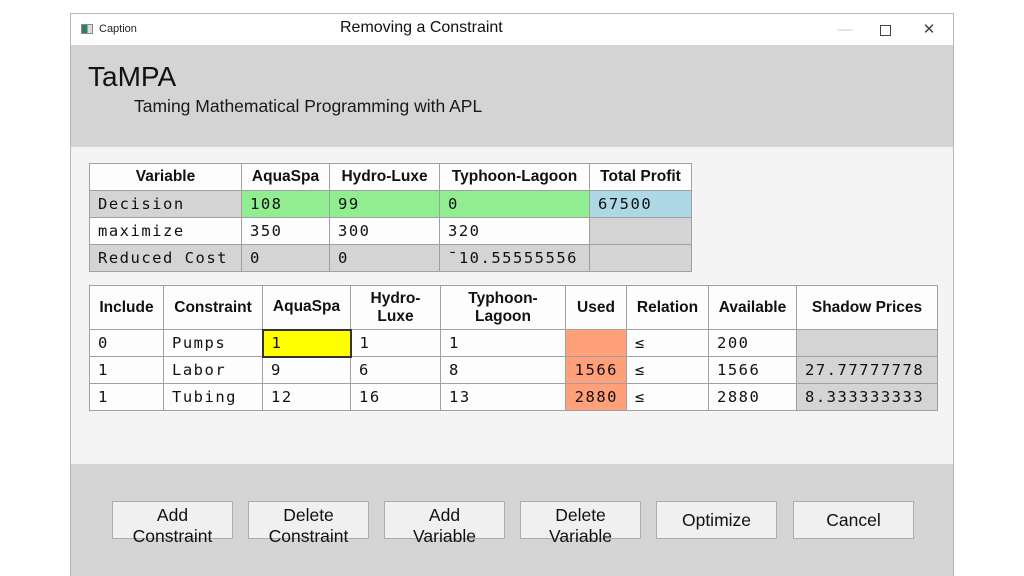  What do you see at coordinates (165, 177) in the screenshot?
I see `col-variable: Variable` at bounding box center [165, 177].